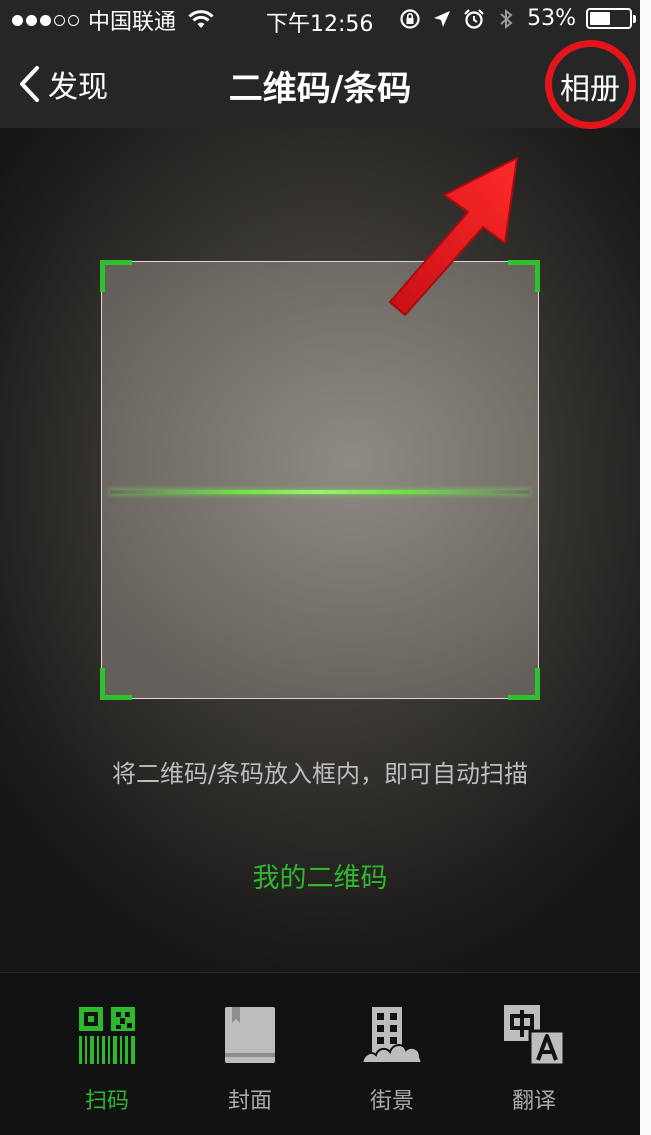  Describe the element at coordinates (132, 22) in the screenshot. I see `carrier-name: 中国联通` at that location.